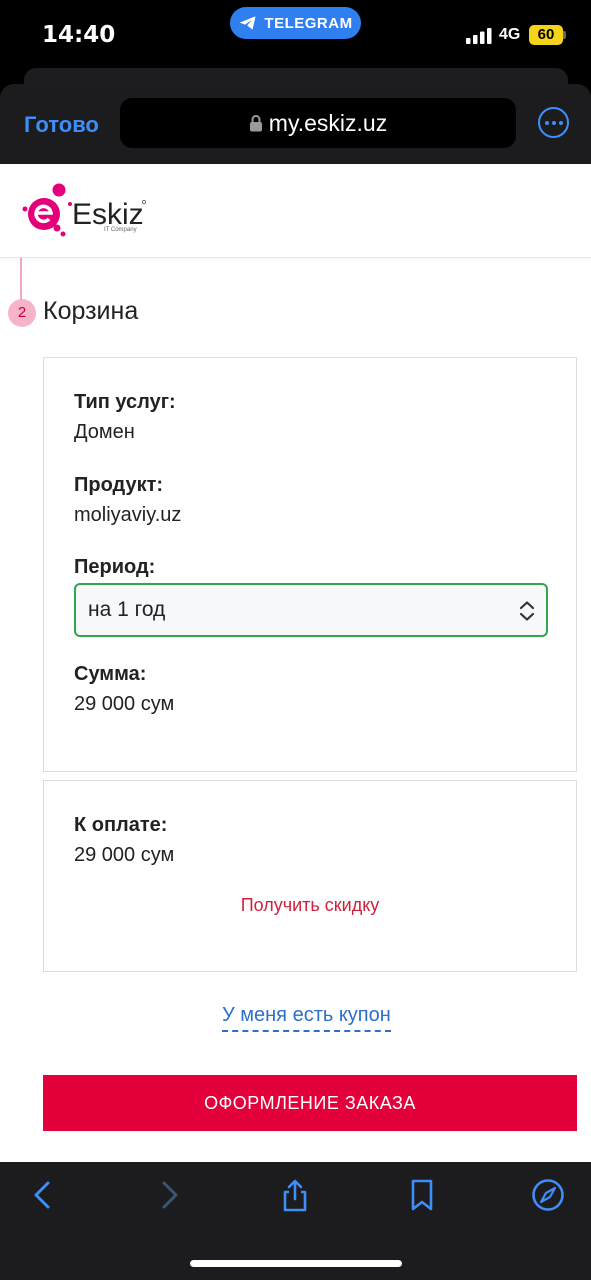 The height and width of the screenshot is (1280, 591). Describe the element at coordinates (169, 1195) in the screenshot. I see `forward-icon` at that location.